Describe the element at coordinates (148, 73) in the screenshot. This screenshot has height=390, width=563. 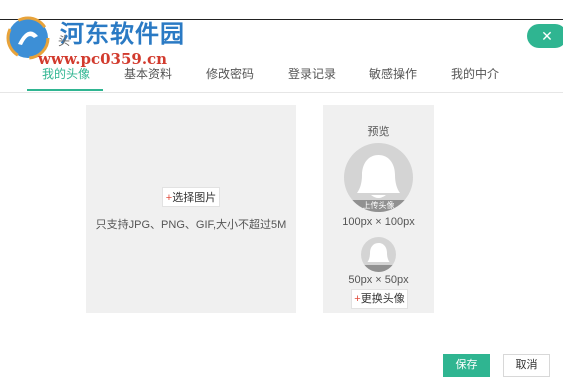
I see `tab-basic-info: 基本资料` at that location.